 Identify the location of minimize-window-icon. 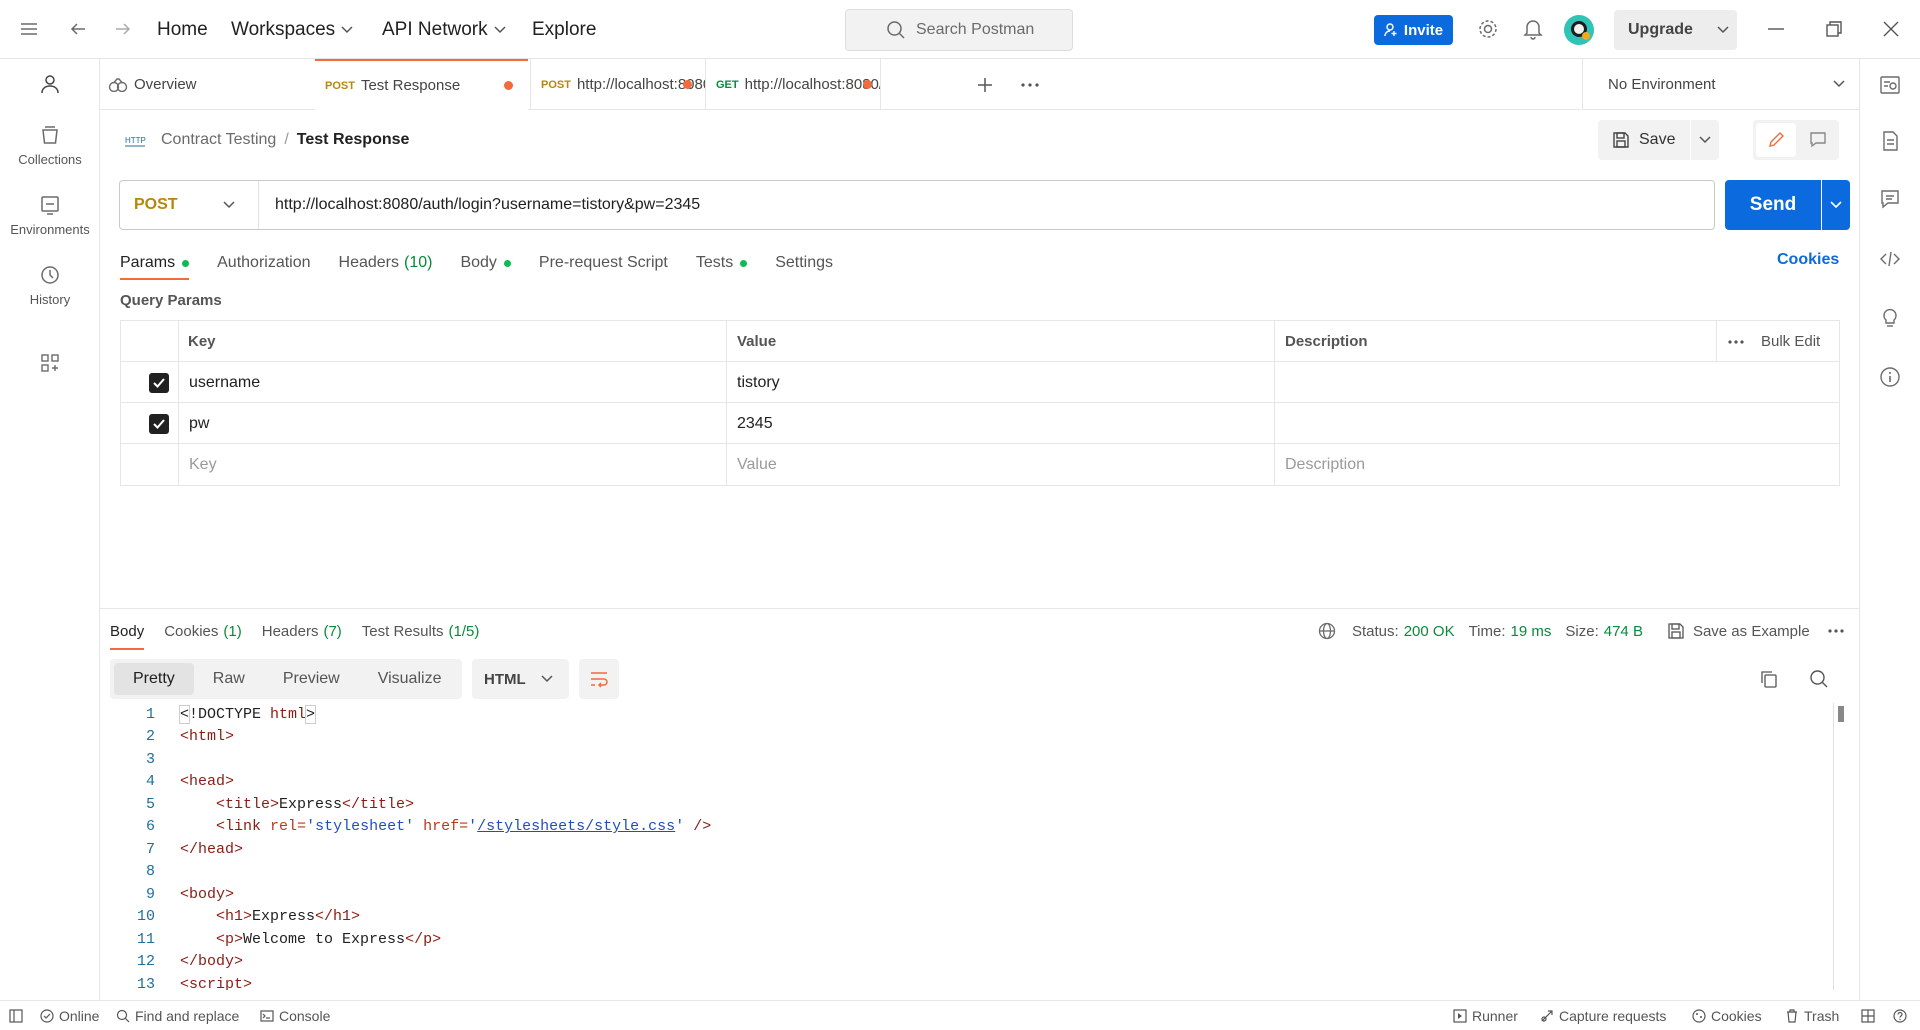
(1776, 29).